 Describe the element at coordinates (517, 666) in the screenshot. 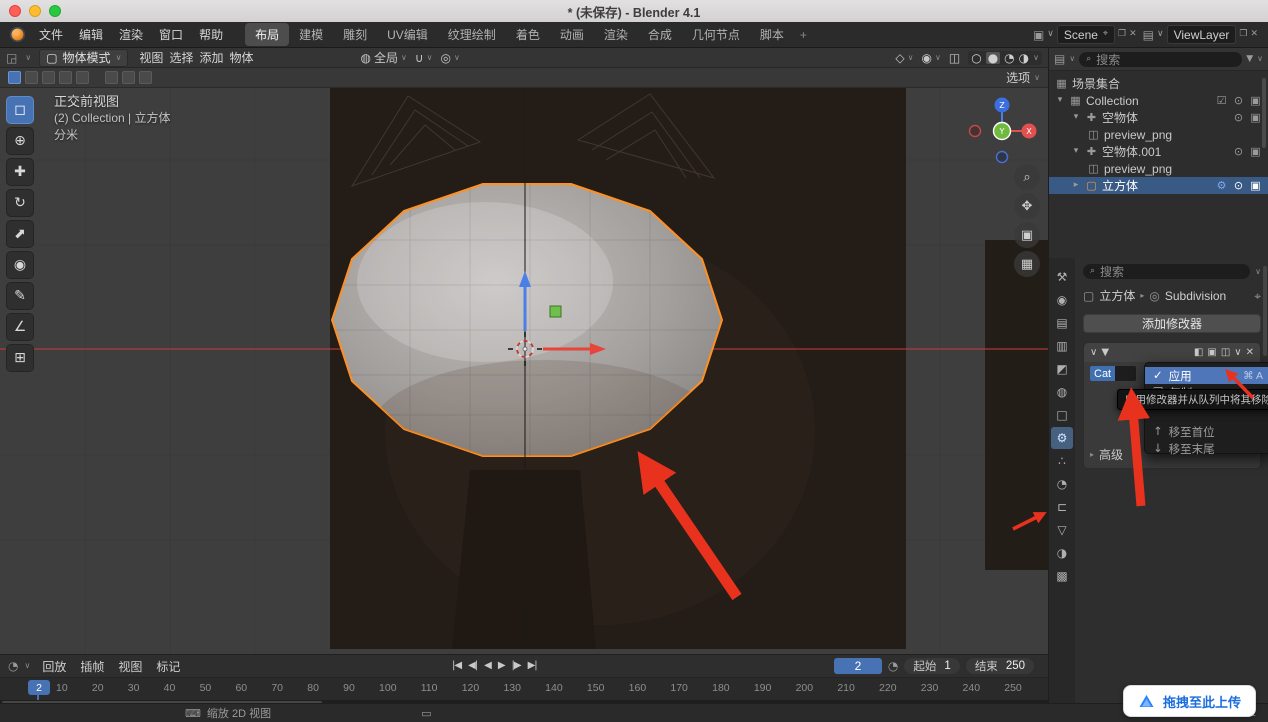

I see `playback-button: |▶` at that location.